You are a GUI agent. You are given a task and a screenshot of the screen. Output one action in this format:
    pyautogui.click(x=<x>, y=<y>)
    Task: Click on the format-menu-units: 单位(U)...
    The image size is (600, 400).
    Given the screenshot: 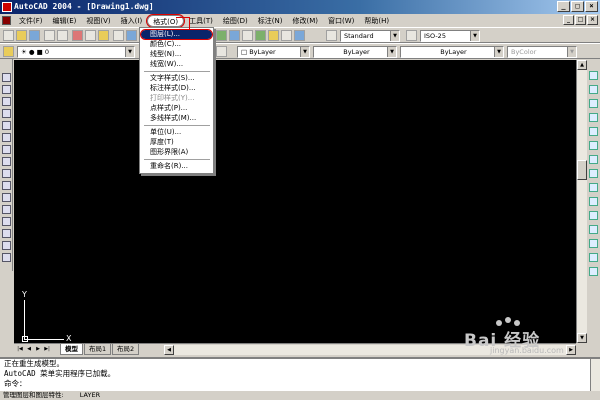 What is the action you would take?
    pyautogui.click(x=165, y=132)
    